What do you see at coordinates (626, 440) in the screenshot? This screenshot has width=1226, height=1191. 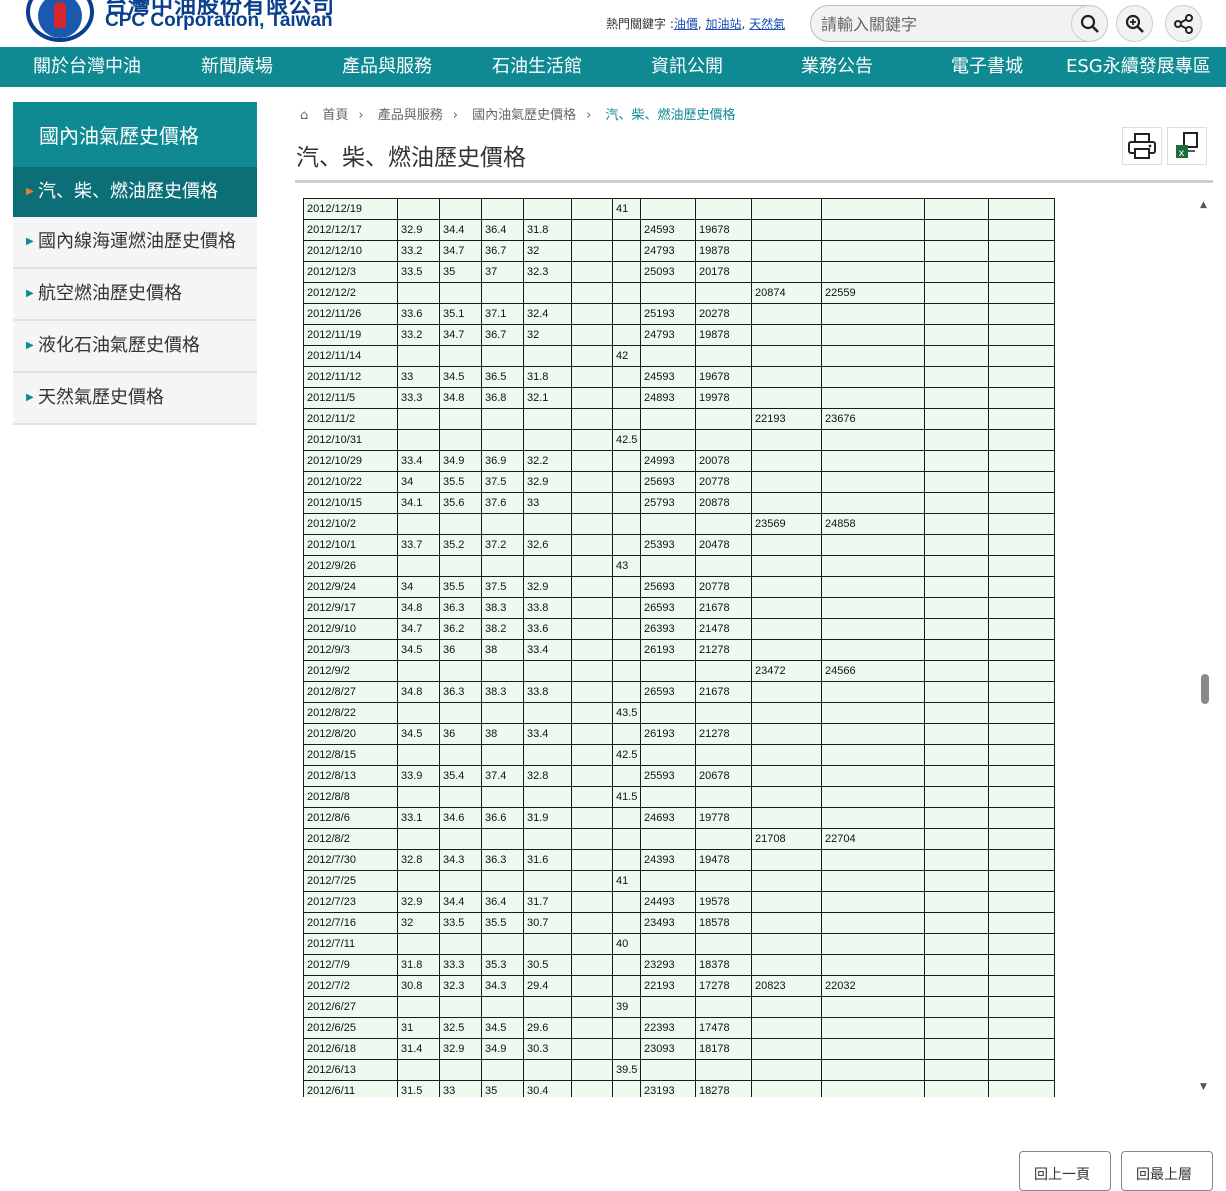 I see `price-cell: 42.5` at bounding box center [626, 440].